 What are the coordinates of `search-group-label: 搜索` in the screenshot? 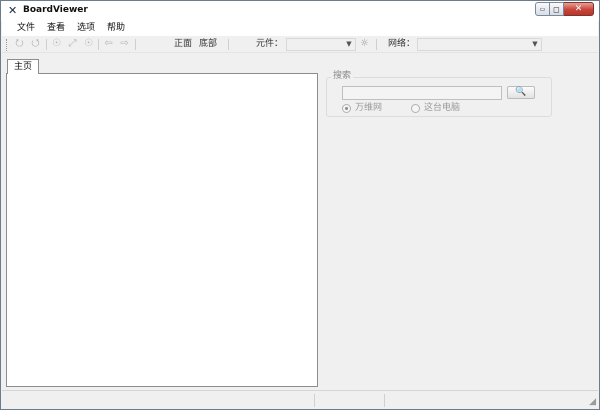 It's located at (342, 76).